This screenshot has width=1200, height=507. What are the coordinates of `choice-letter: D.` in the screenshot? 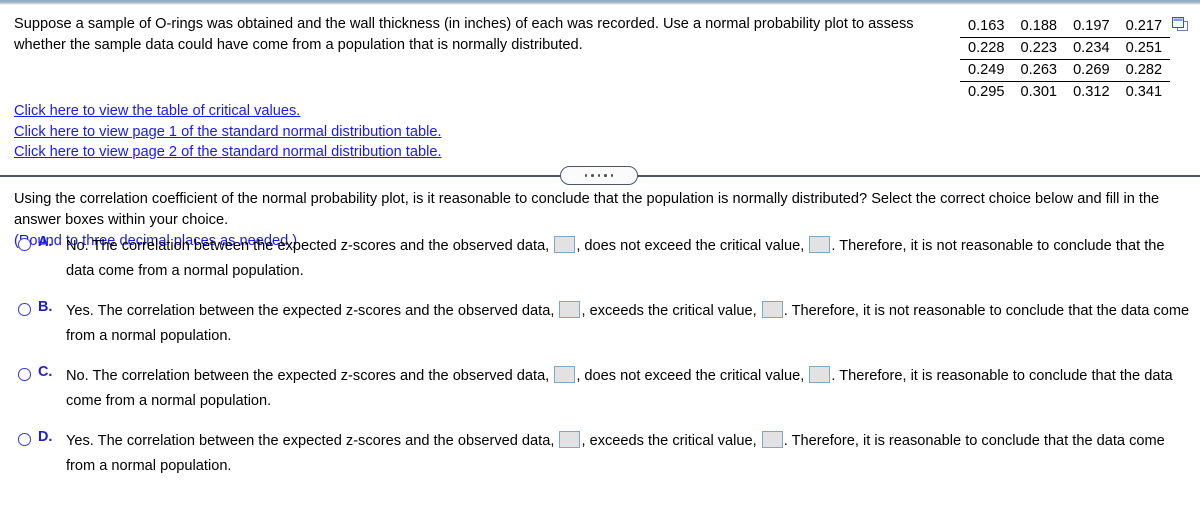 It's located at (45, 437).